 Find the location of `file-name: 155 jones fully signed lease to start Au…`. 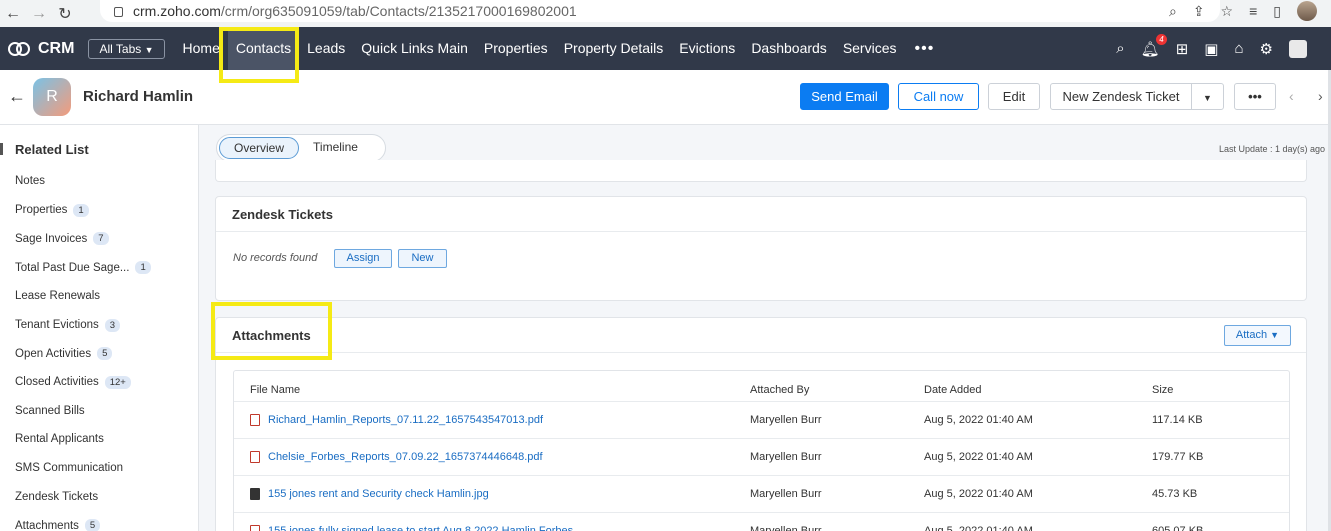

file-name: 155 jones fully signed lease to start Au… is located at coordinates (421, 528).